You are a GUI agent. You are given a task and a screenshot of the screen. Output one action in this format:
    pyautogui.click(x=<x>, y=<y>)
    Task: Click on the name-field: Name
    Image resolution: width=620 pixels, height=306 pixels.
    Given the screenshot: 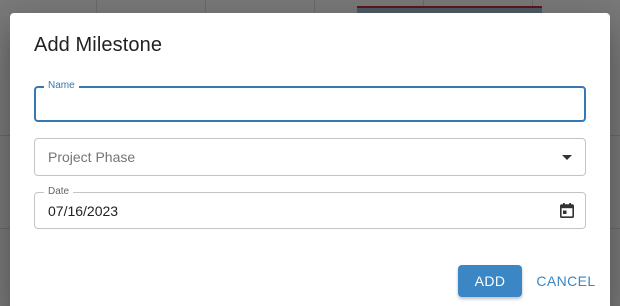 What is the action you would take?
    pyautogui.click(x=310, y=101)
    